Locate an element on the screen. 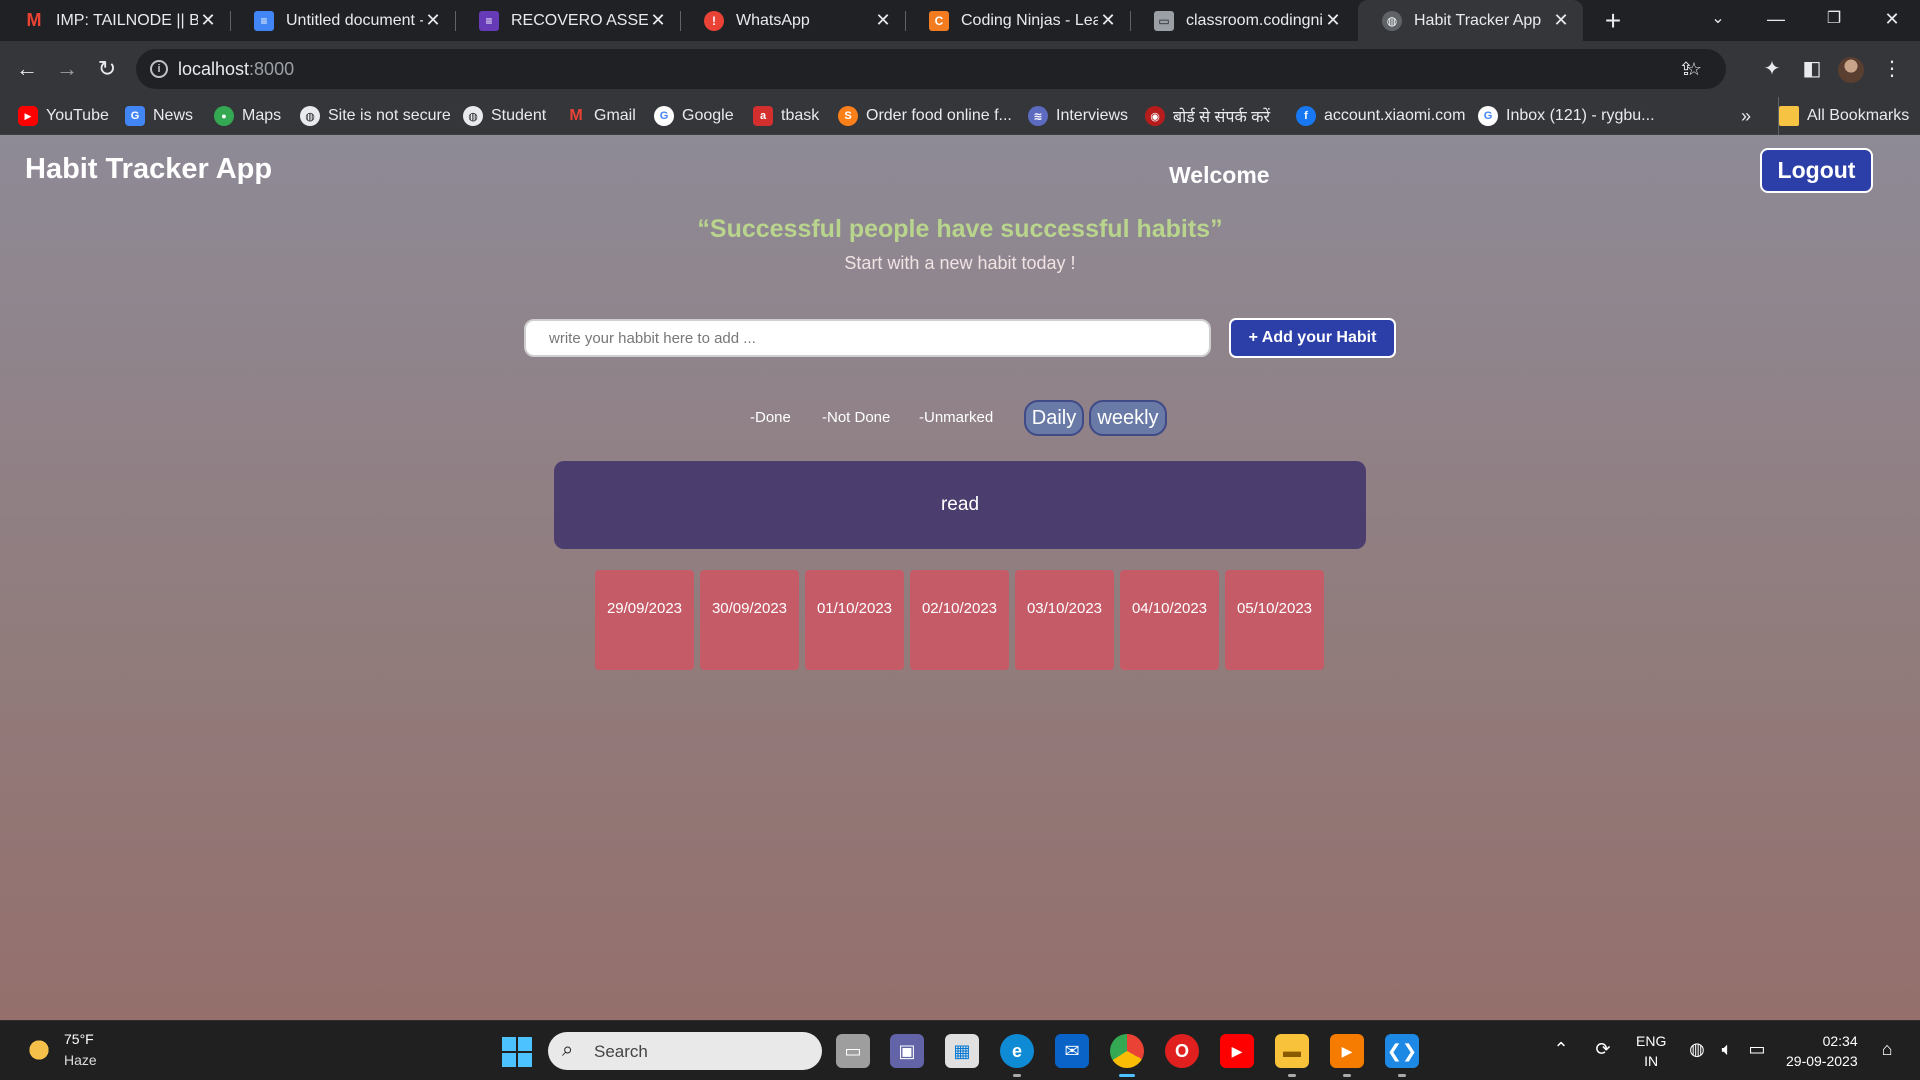 Image resolution: width=1920 pixels, height=1080 pixels. battery-icon: ▭ is located at coordinates (1757, 1049).